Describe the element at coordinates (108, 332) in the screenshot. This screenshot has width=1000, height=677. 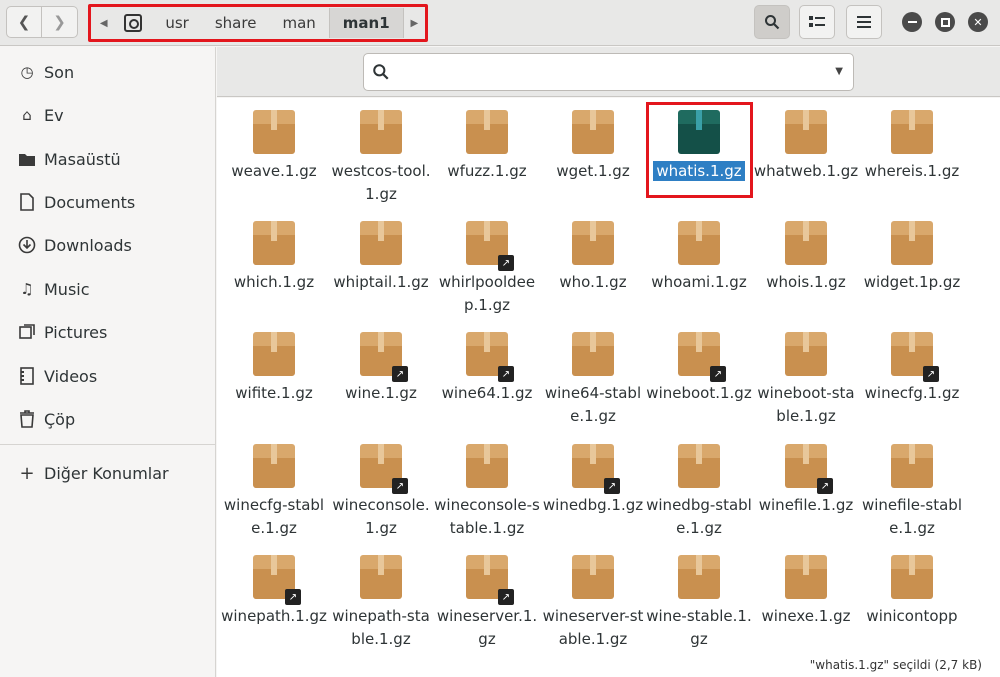
I see `sidebar-item-pictures: Pictures` at that location.